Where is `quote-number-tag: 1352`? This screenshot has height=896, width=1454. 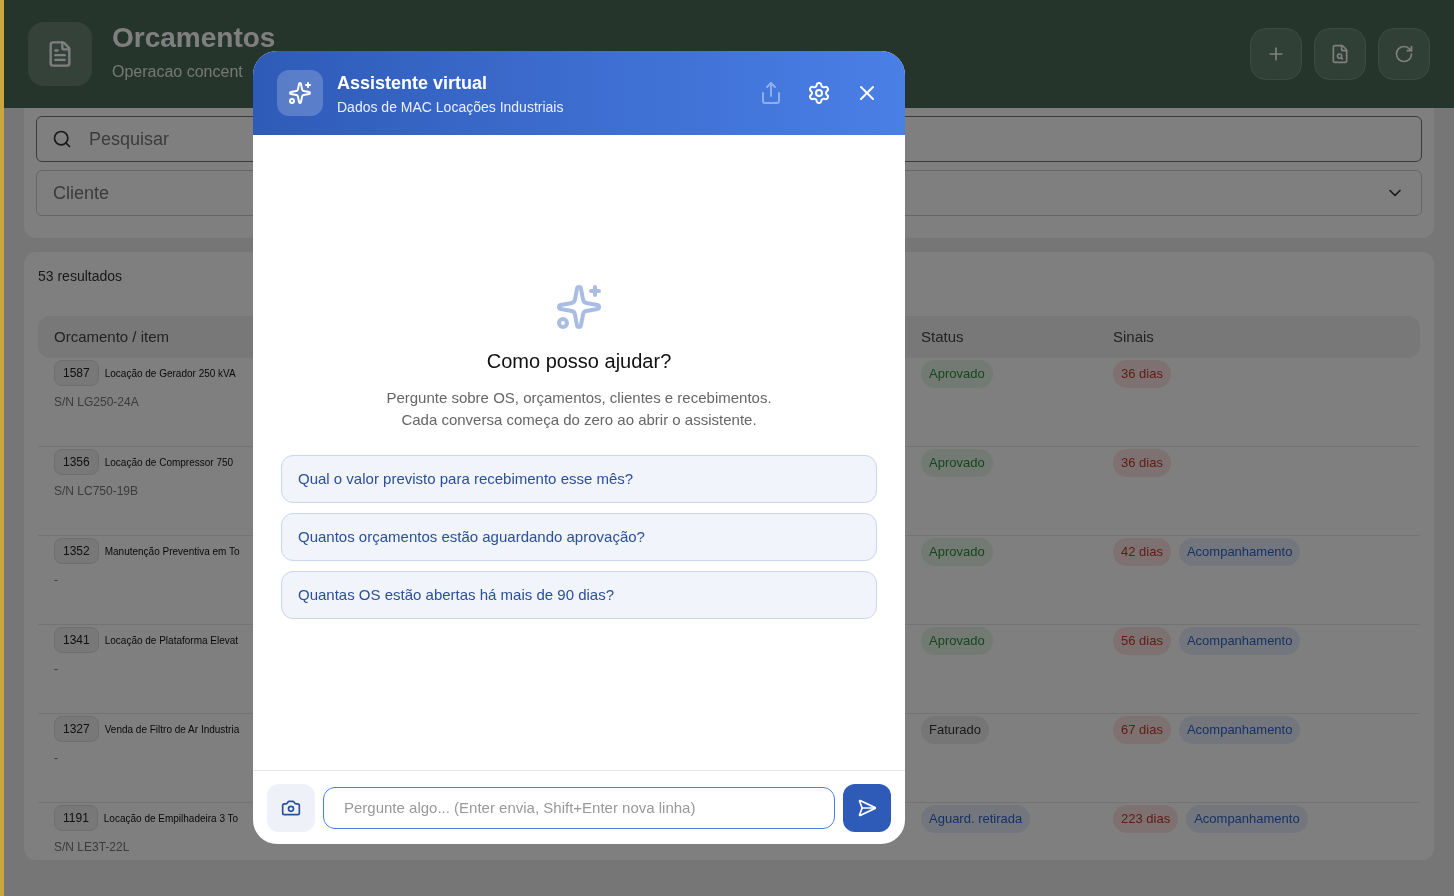
quote-number-tag: 1352 is located at coordinates (76, 551).